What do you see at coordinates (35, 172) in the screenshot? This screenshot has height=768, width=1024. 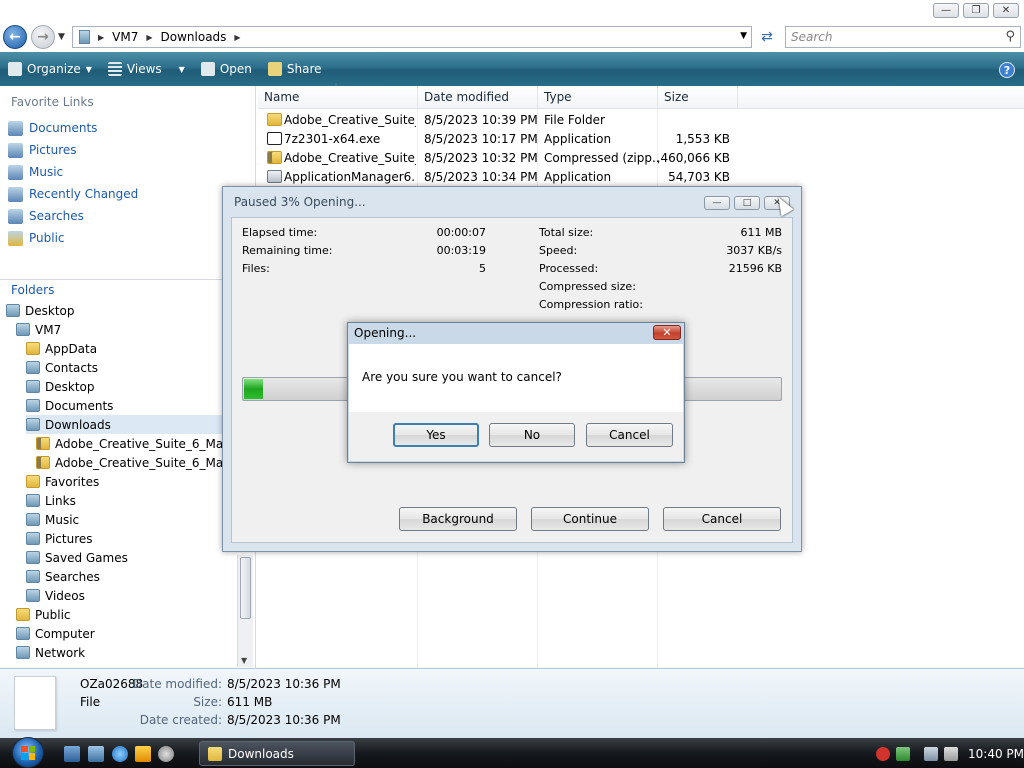 I see `favorite-link-music: Music` at bounding box center [35, 172].